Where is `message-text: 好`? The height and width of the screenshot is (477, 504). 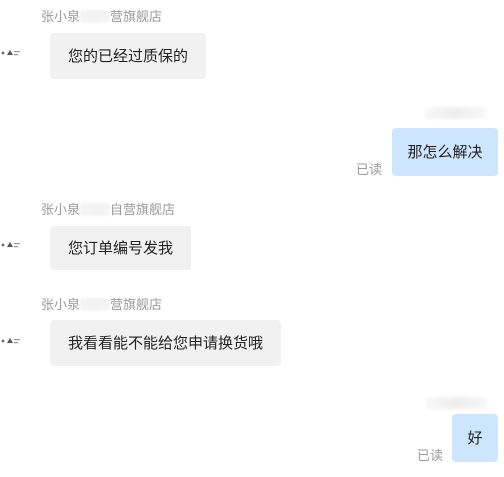
message-text: 好 is located at coordinates (475, 438).